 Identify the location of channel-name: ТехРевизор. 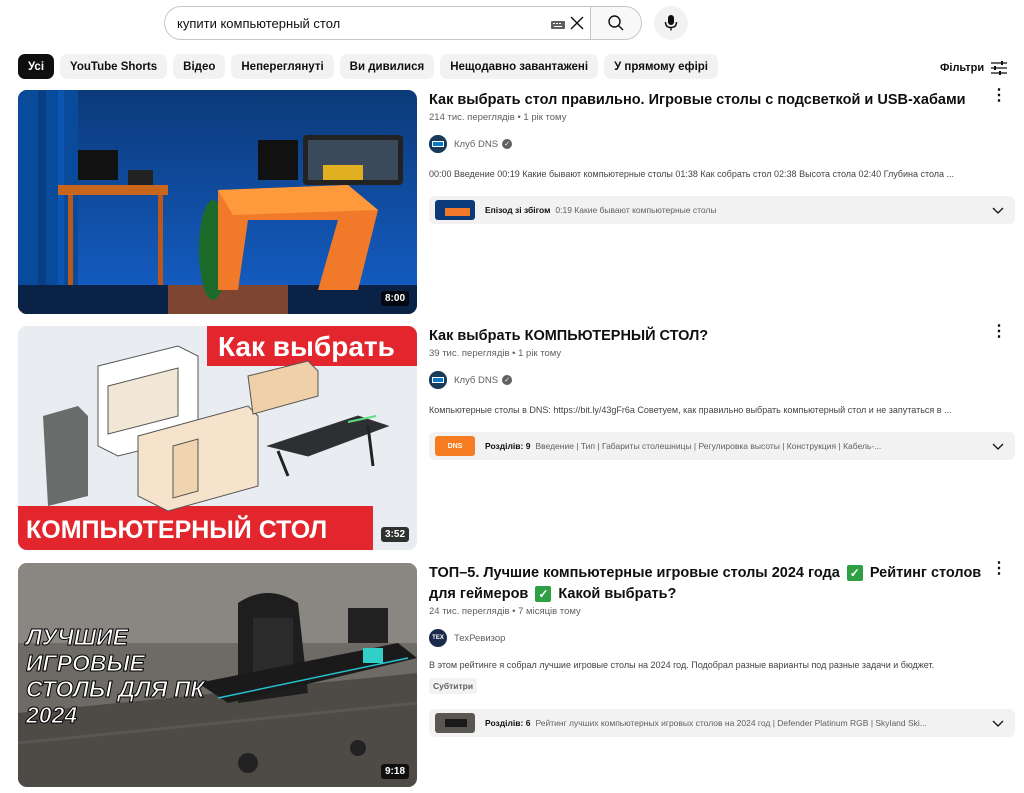
(479, 638).